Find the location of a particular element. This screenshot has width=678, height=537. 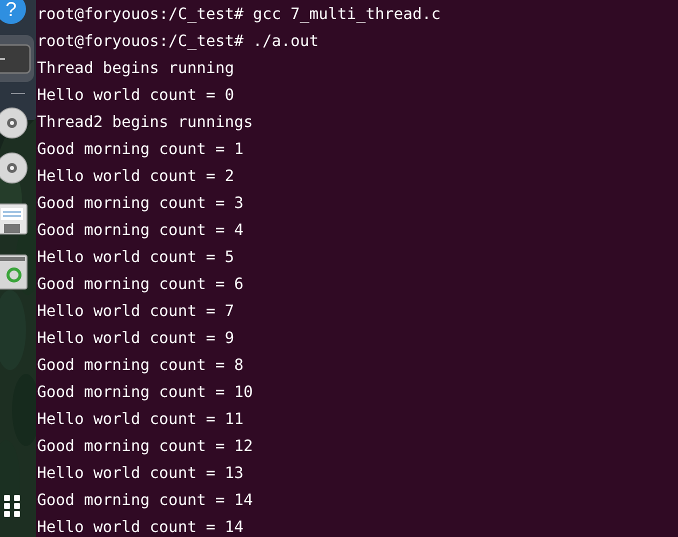

terminal-line: Thread2 begins runnings is located at coordinates (145, 122).